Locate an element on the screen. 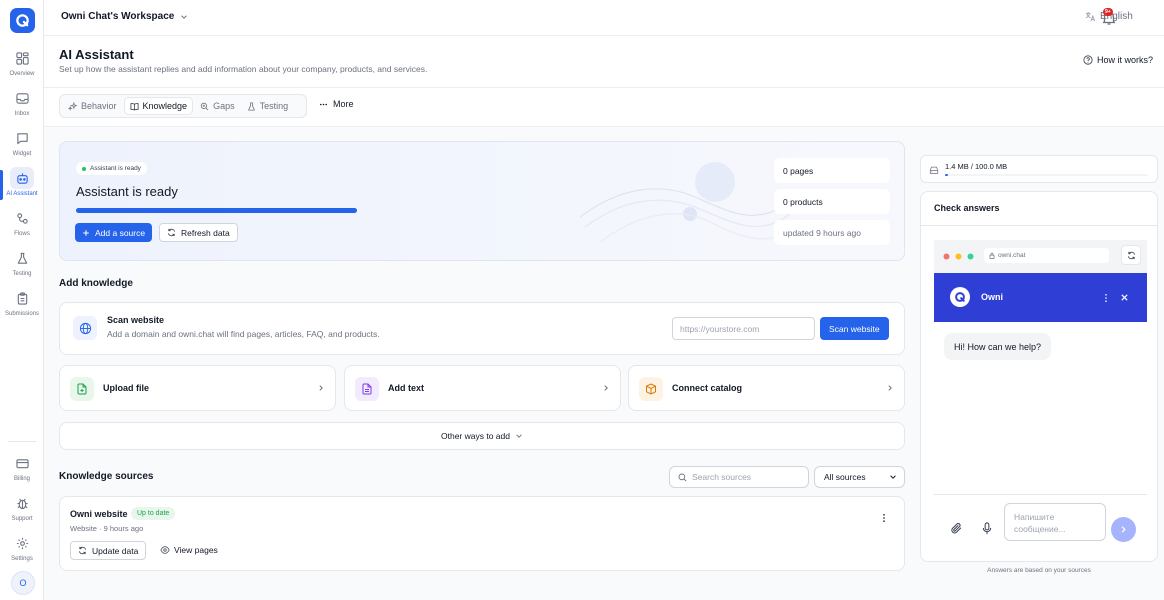 The height and width of the screenshot is (600, 1164). flows-icon is located at coordinates (22, 218).